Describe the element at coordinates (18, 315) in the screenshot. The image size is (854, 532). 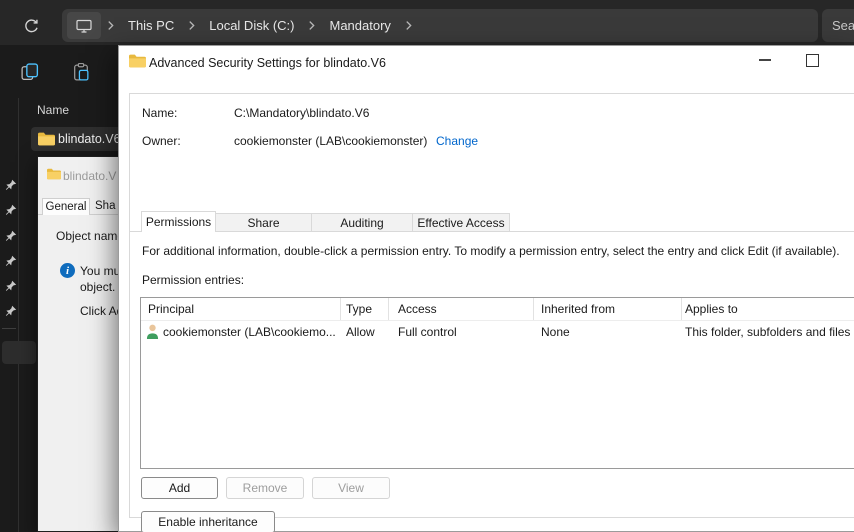
I see `nav-pane-divider` at that location.